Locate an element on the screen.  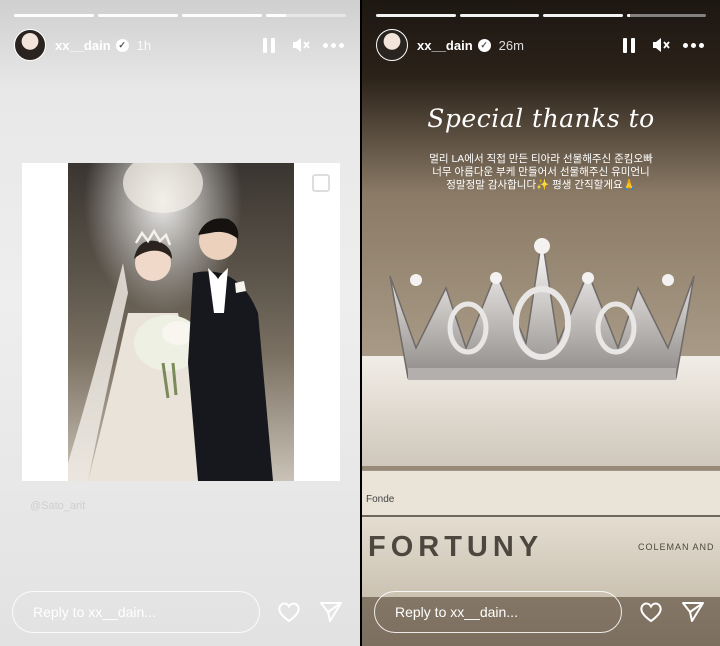
story-header: xx__dain ✓ 26m is located at coordinates (541, 45).